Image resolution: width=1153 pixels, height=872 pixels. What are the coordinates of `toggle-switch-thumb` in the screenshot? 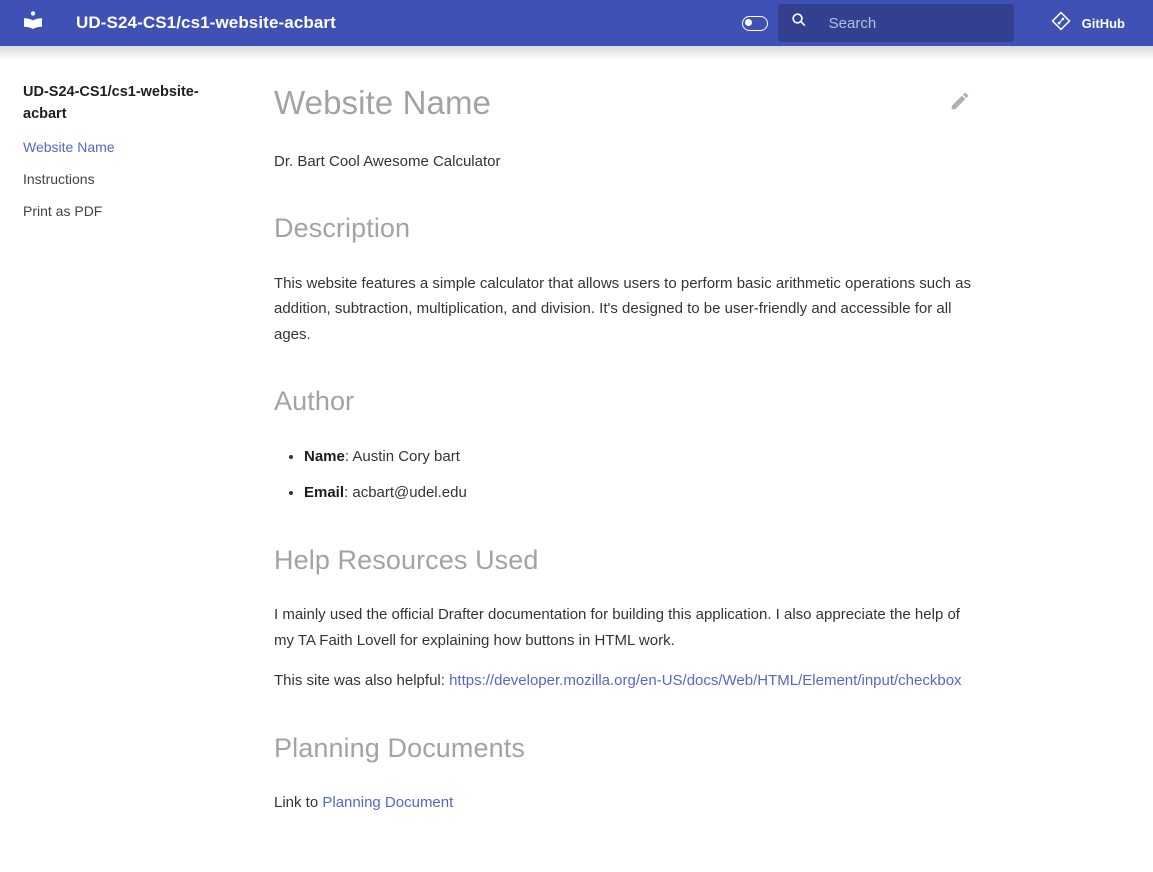 It's located at (748, 22).